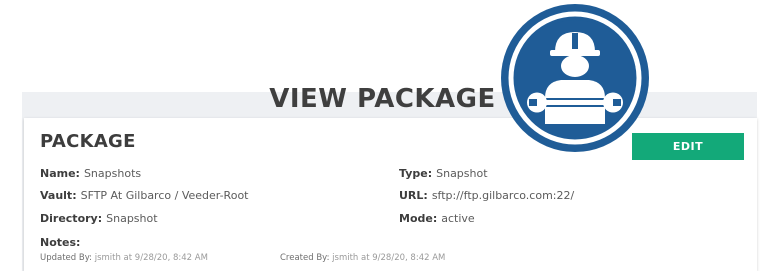 This screenshot has width=765, height=271. I want to click on notes-label: Notes:, so click(60, 242).